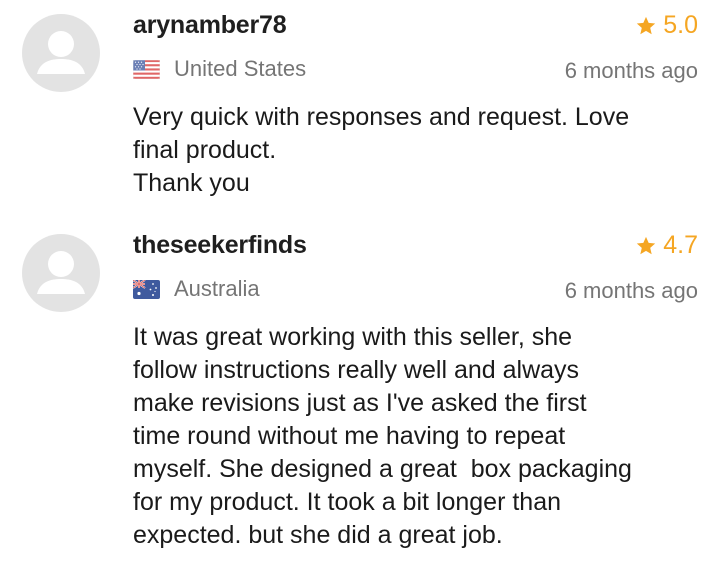 This screenshot has width=720, height=568. I want to click on rating: 5.0, so click(666, 25).